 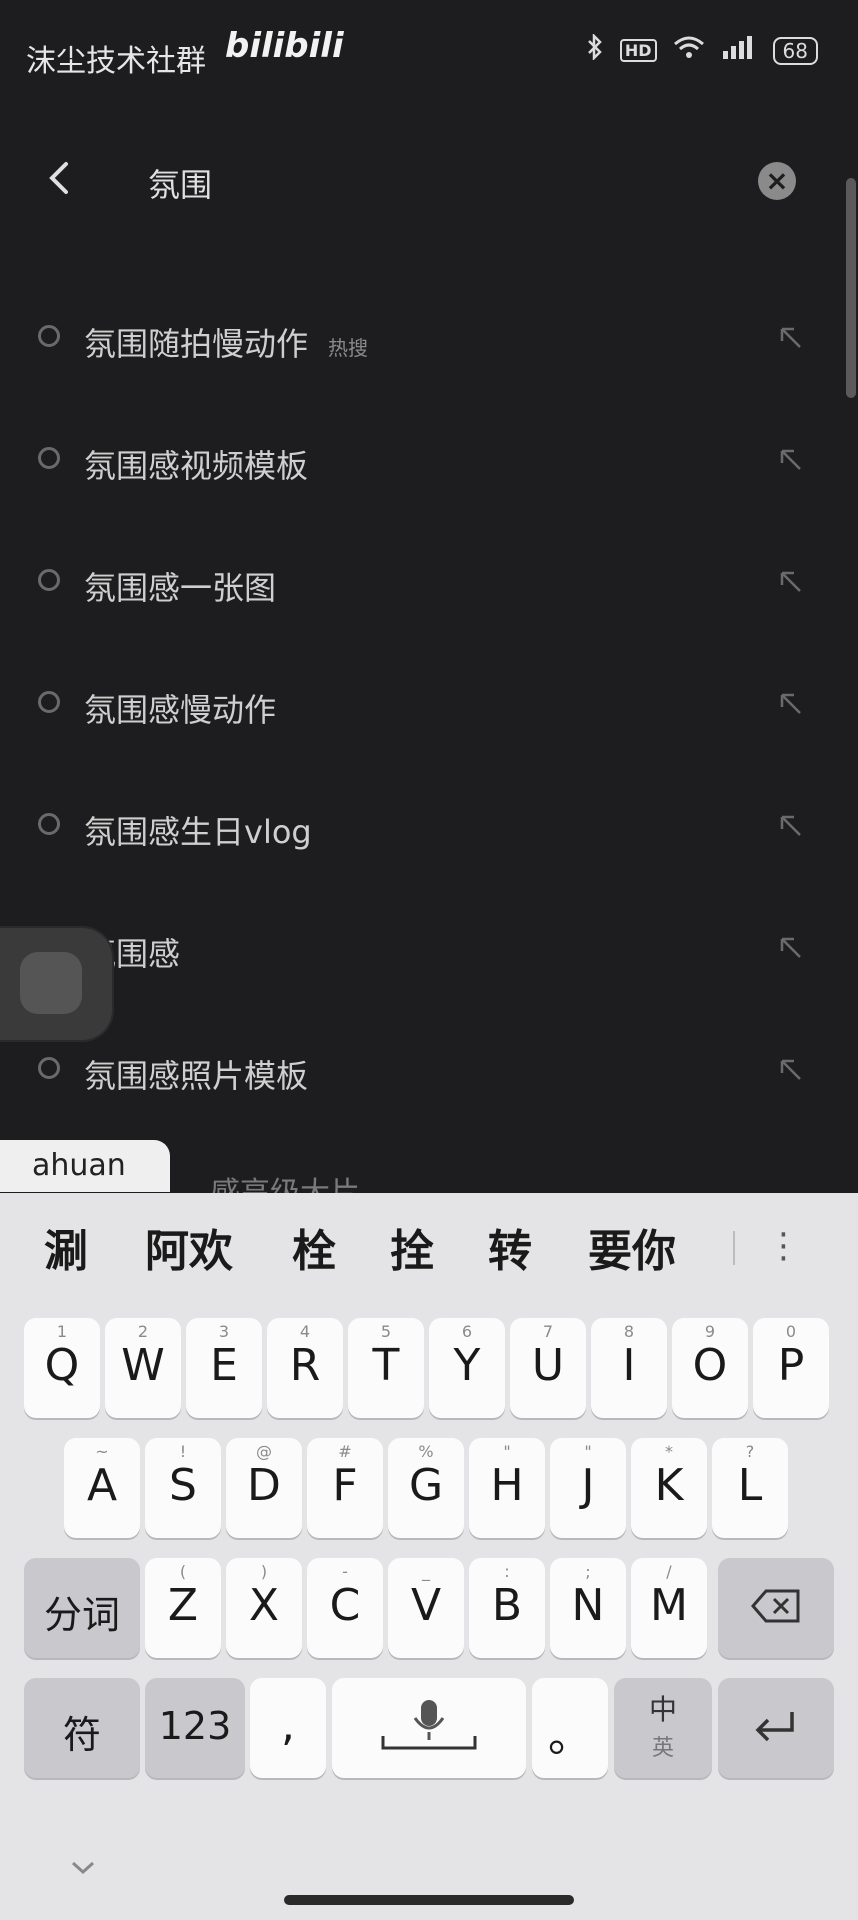 What do you see at coordinates (60, 178) in the screenshot?
I see `back-arrow-icon` at bounding box center [60, 178].